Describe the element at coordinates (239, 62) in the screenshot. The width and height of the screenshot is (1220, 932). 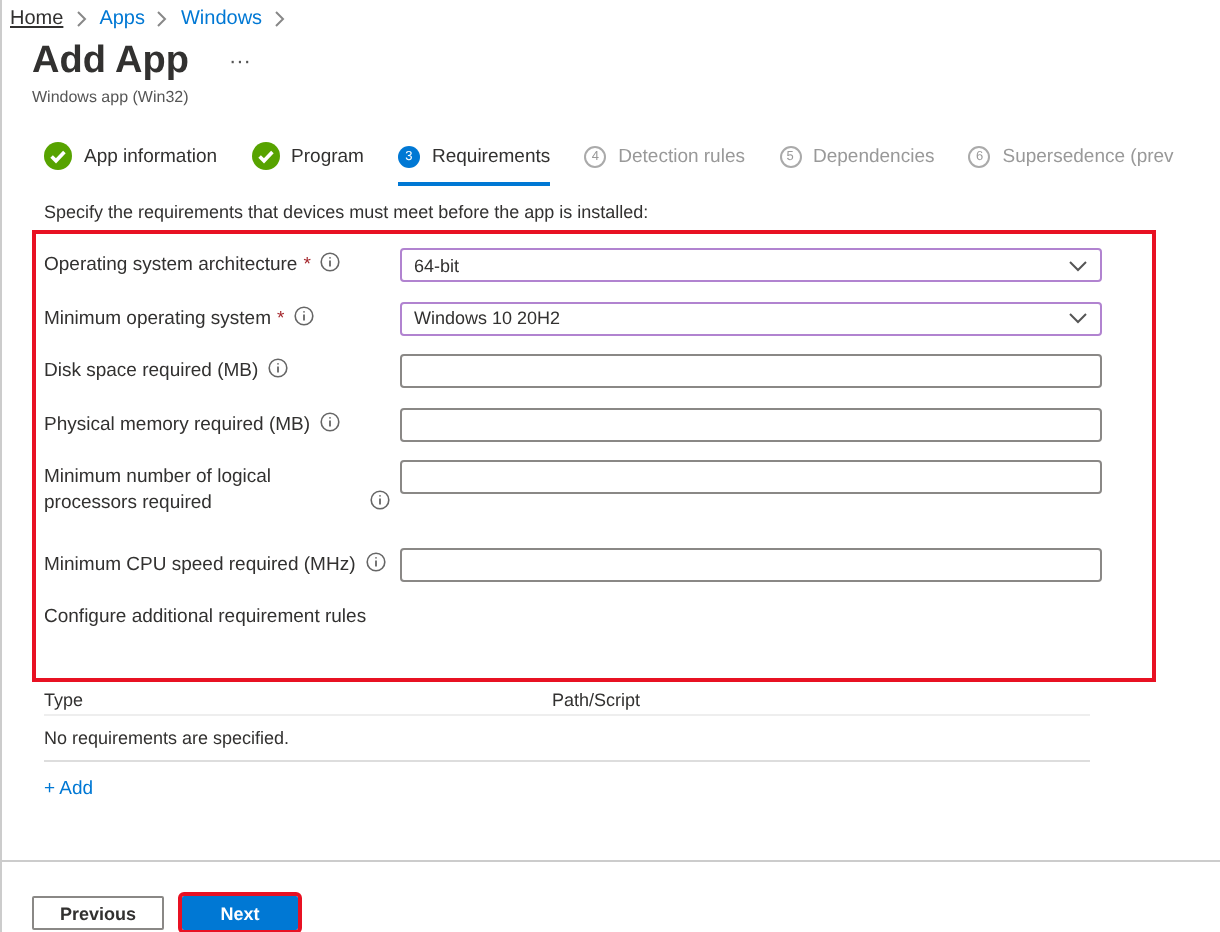
I see `more-button: ···` at that location.